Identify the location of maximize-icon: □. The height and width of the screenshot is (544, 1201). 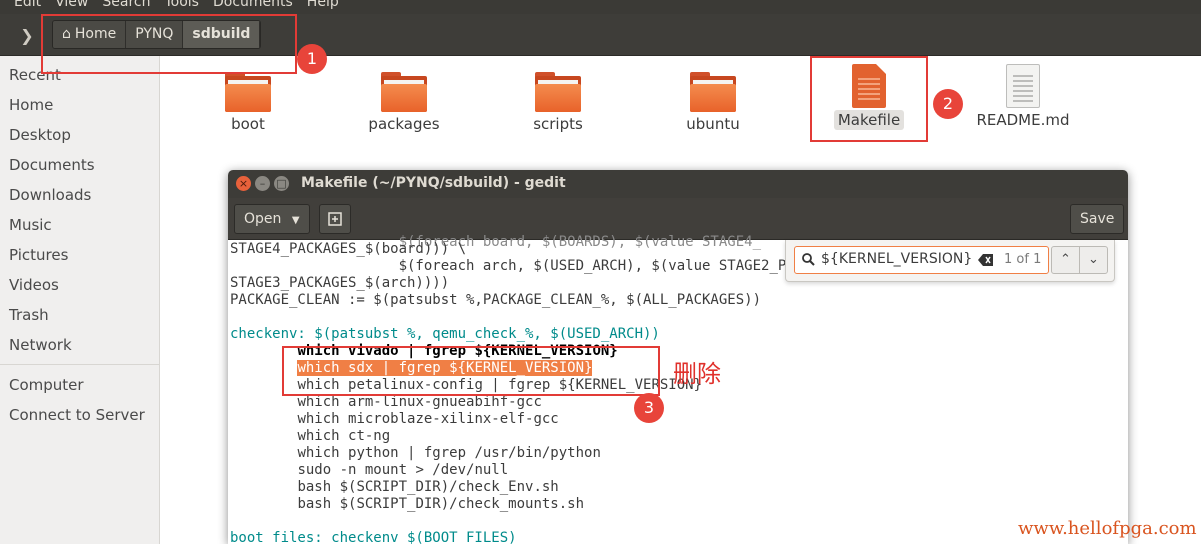
(281, 183).